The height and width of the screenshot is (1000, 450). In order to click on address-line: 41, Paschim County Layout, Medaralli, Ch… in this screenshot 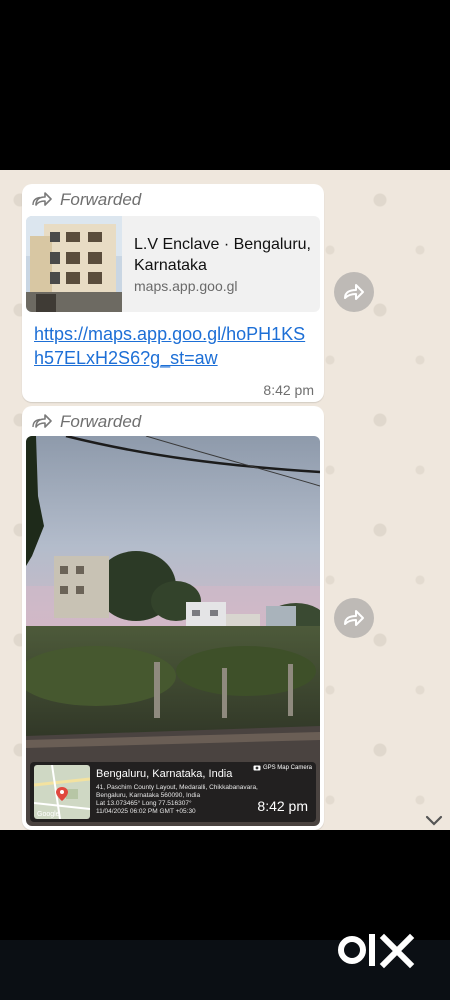, I will do `click(177, 787)`.